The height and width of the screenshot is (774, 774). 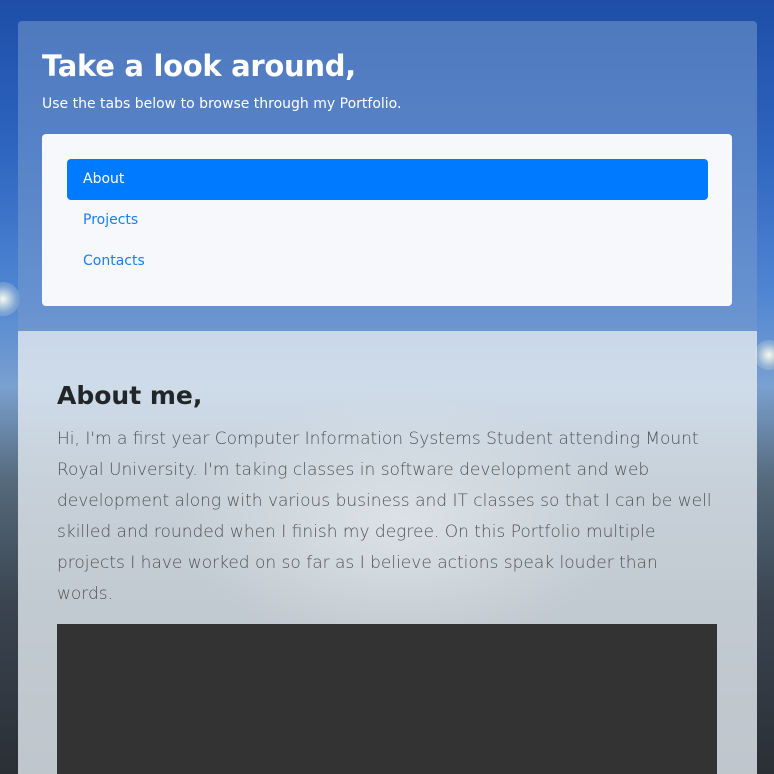 I want to click on tab-about: About, so click(x=387, y=179).